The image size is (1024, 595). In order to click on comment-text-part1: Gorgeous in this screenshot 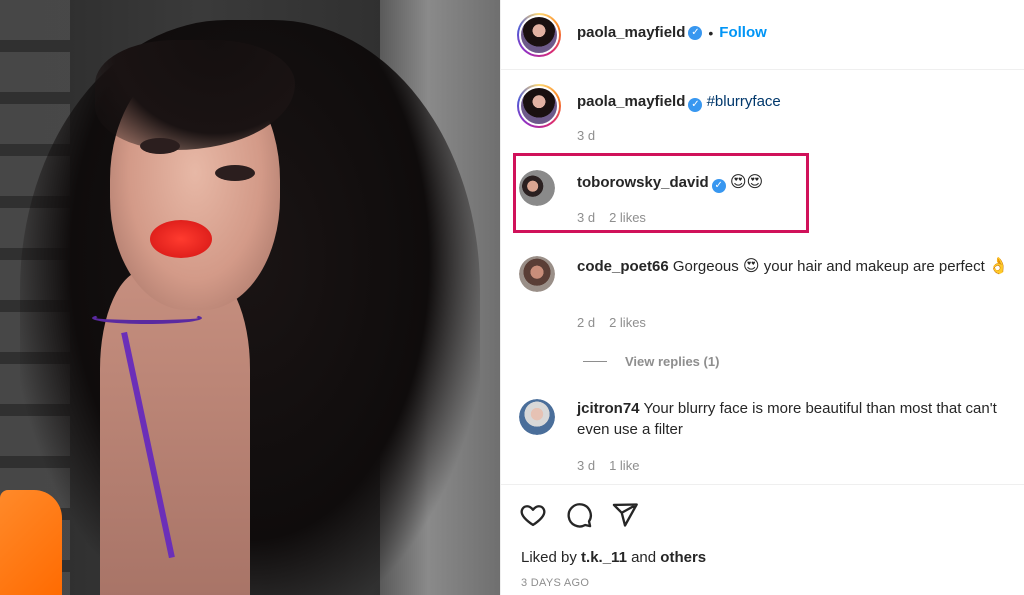, I will do `click(705, 266)`.